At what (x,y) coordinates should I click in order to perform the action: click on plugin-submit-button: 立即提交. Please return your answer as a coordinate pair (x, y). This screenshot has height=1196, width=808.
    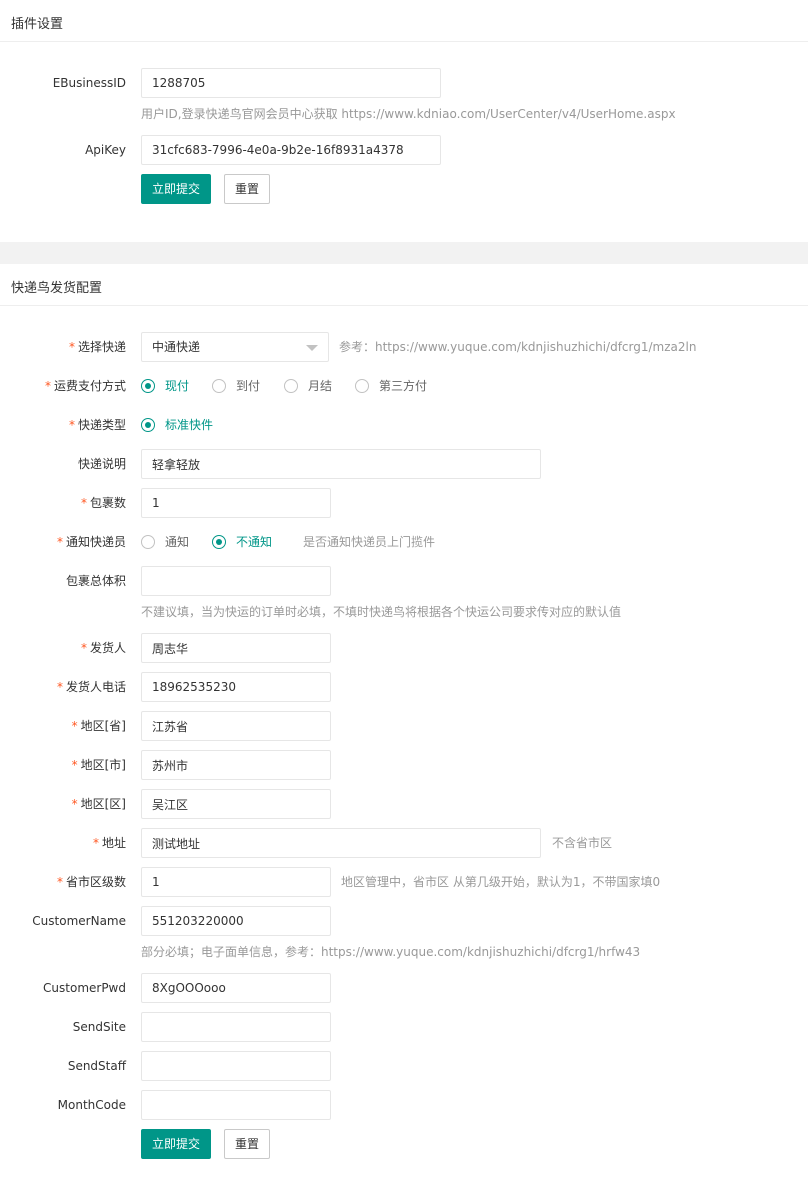
    Looking at the image, I should click on (176, 189).